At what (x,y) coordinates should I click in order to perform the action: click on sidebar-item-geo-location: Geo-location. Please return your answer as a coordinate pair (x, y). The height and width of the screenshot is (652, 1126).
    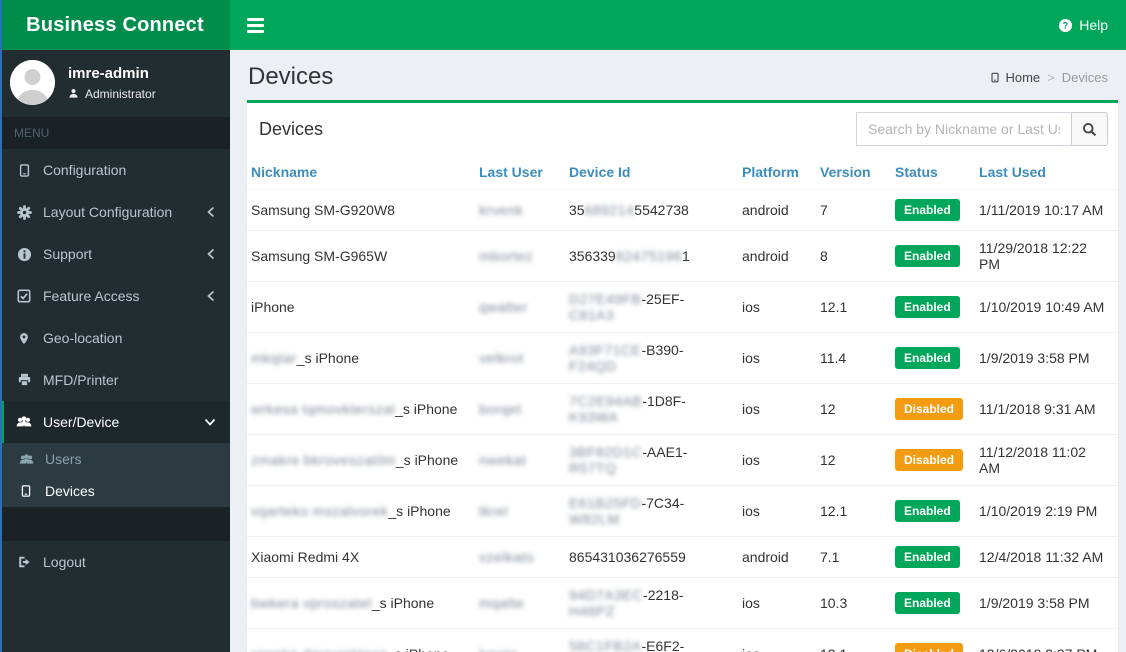
    Looking at the image, I should click on (115, 338).